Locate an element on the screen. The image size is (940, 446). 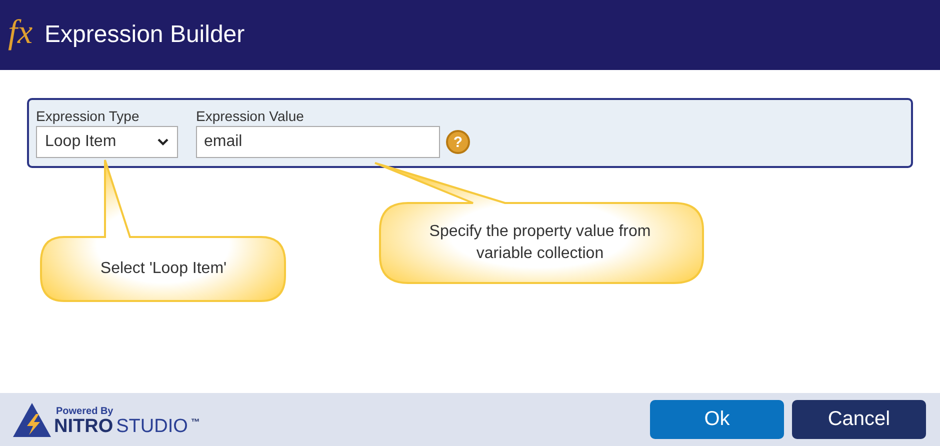
logo-icon is located at coordinates (32, 420).